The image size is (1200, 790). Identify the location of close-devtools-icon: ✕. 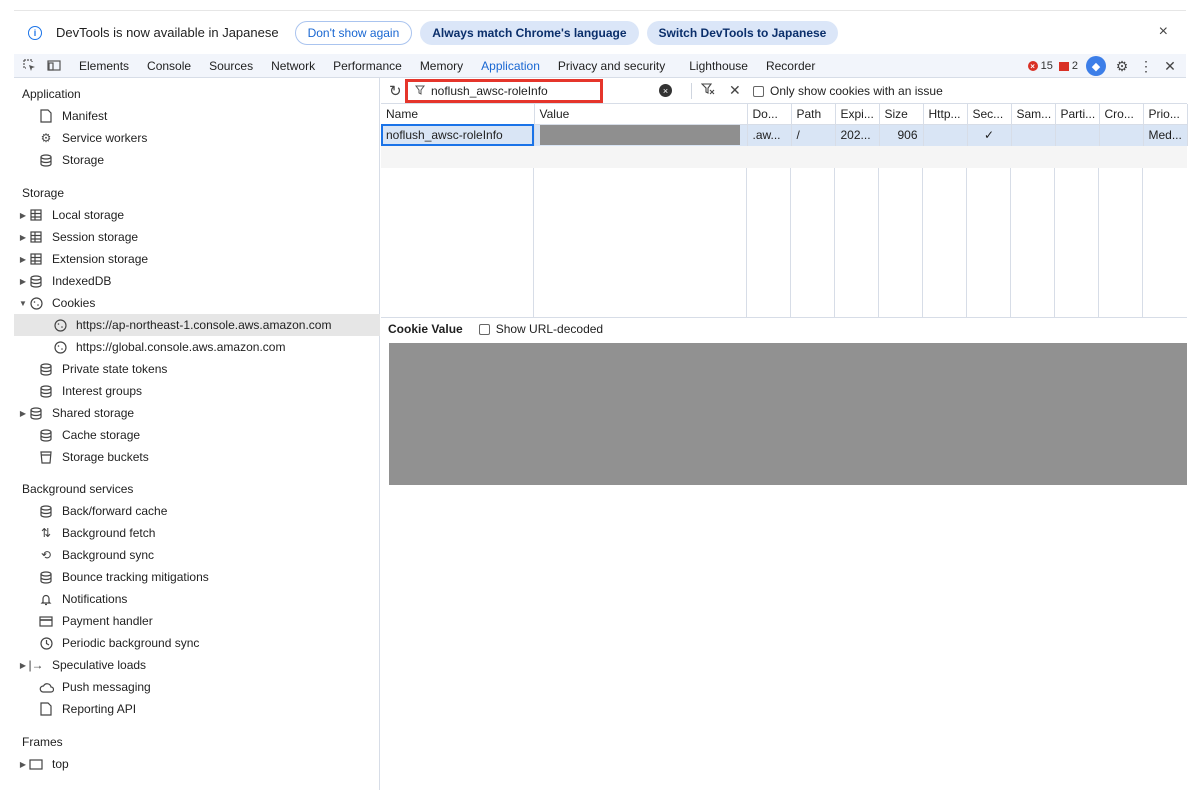
(1170, 66).